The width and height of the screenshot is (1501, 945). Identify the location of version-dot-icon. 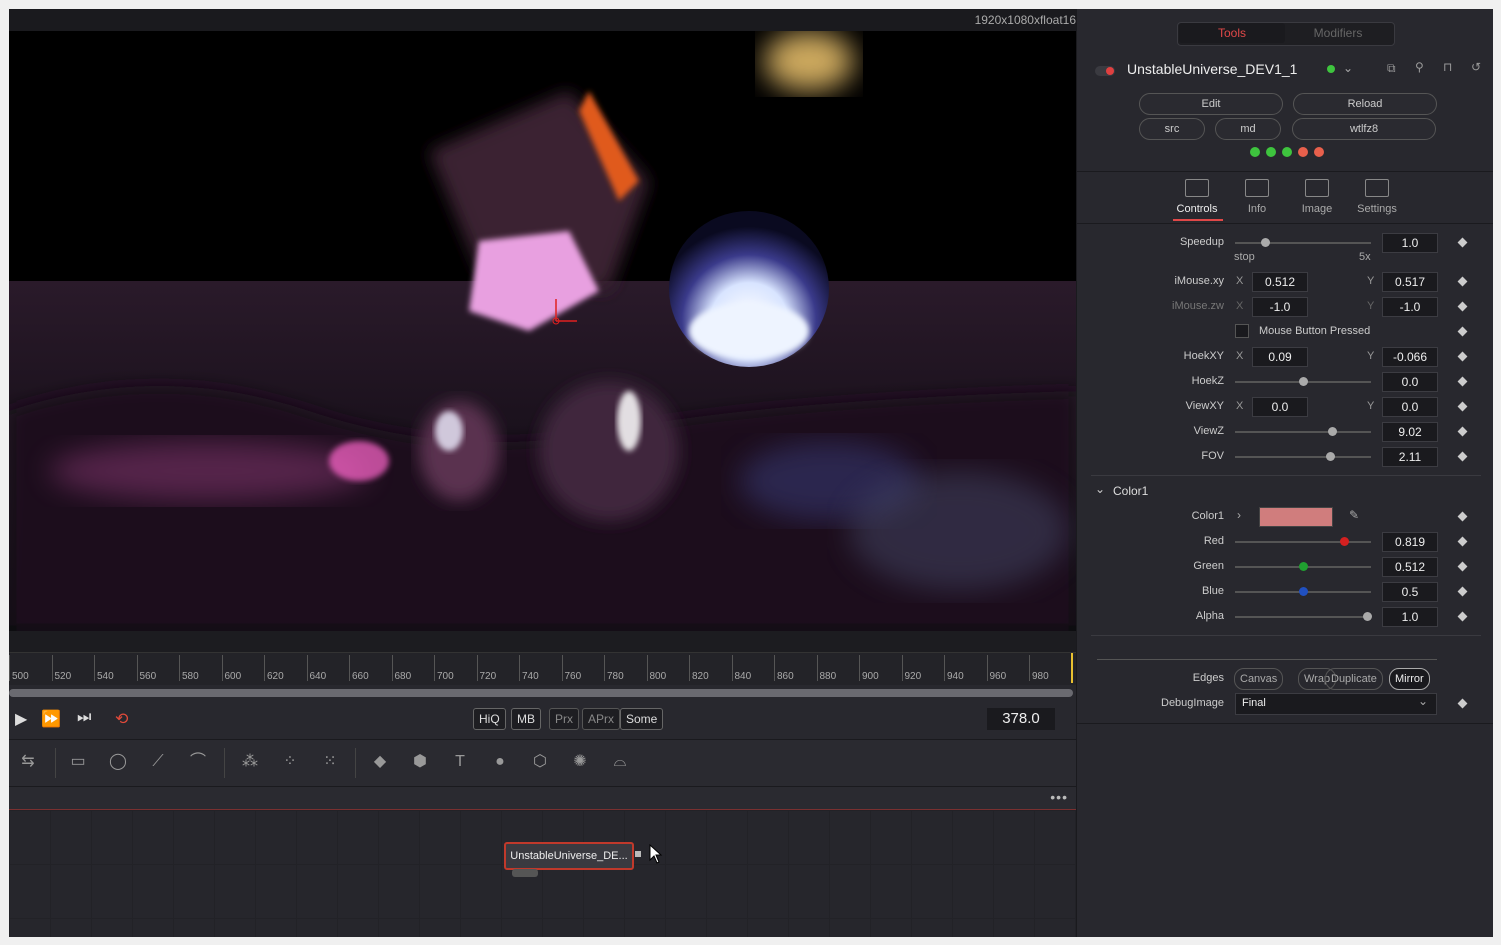
(1331, 69).